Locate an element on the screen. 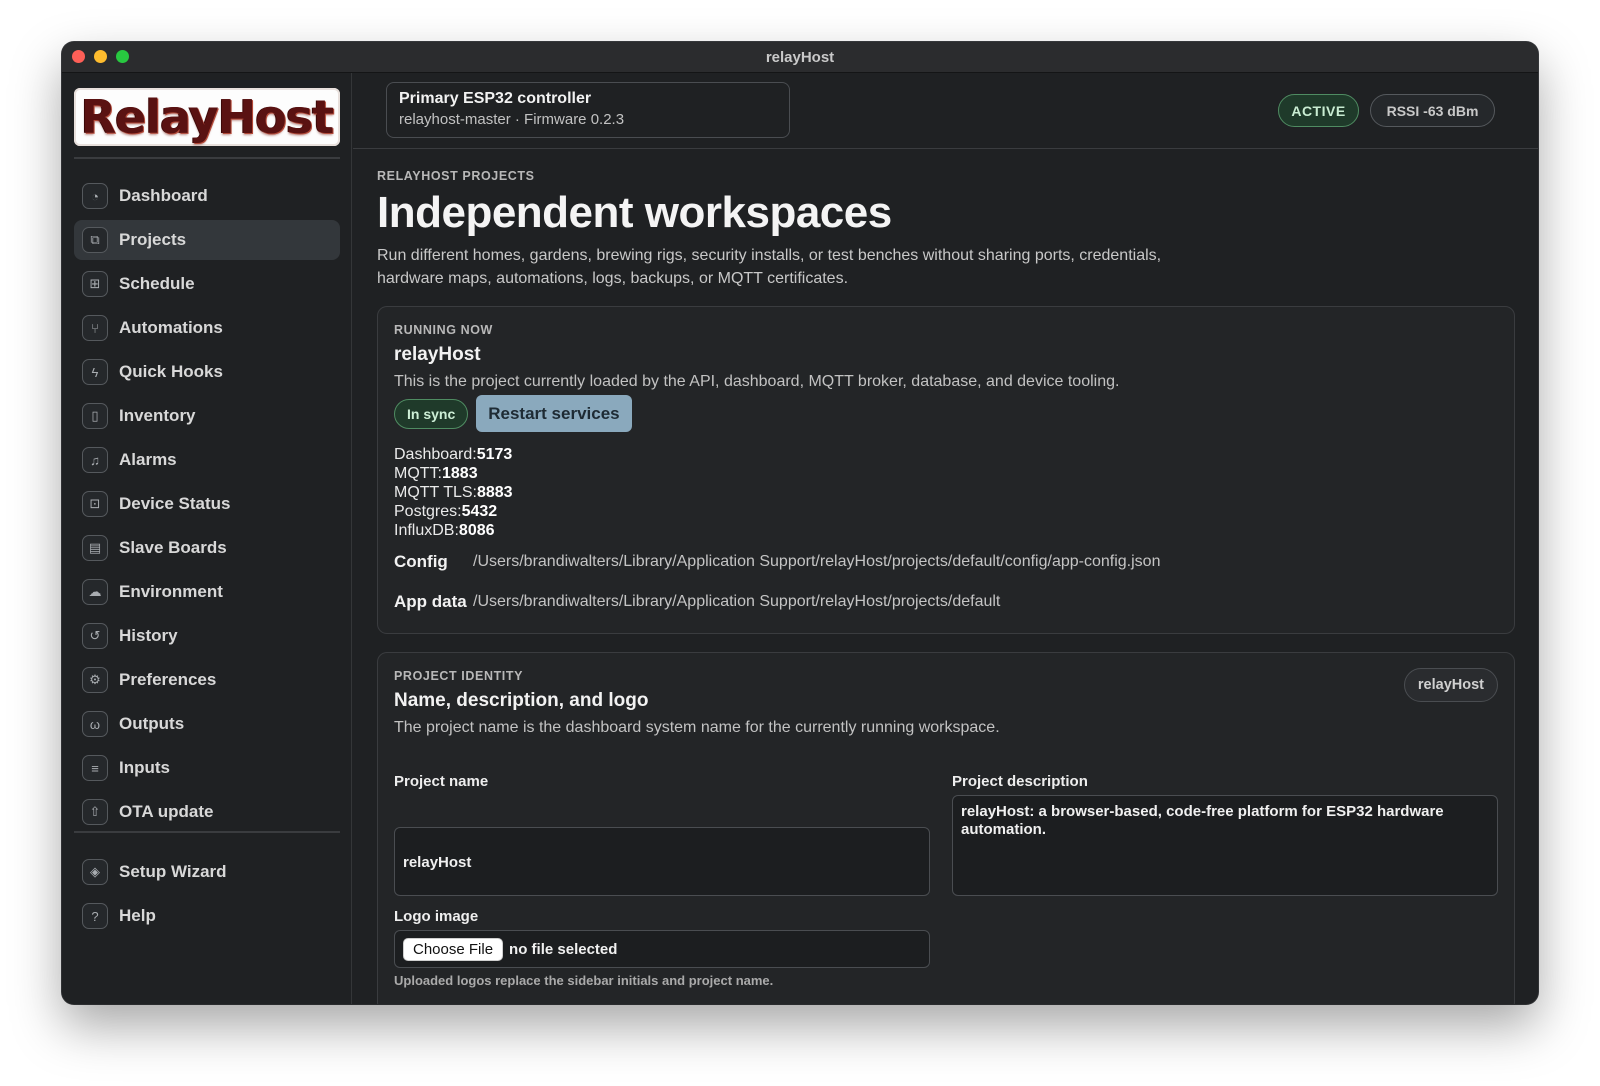 This screenshot has width=1600, height=1086. sidebar-item-quick-hooks: ϟ Quick Hooks is located at coordinates (207, 372).